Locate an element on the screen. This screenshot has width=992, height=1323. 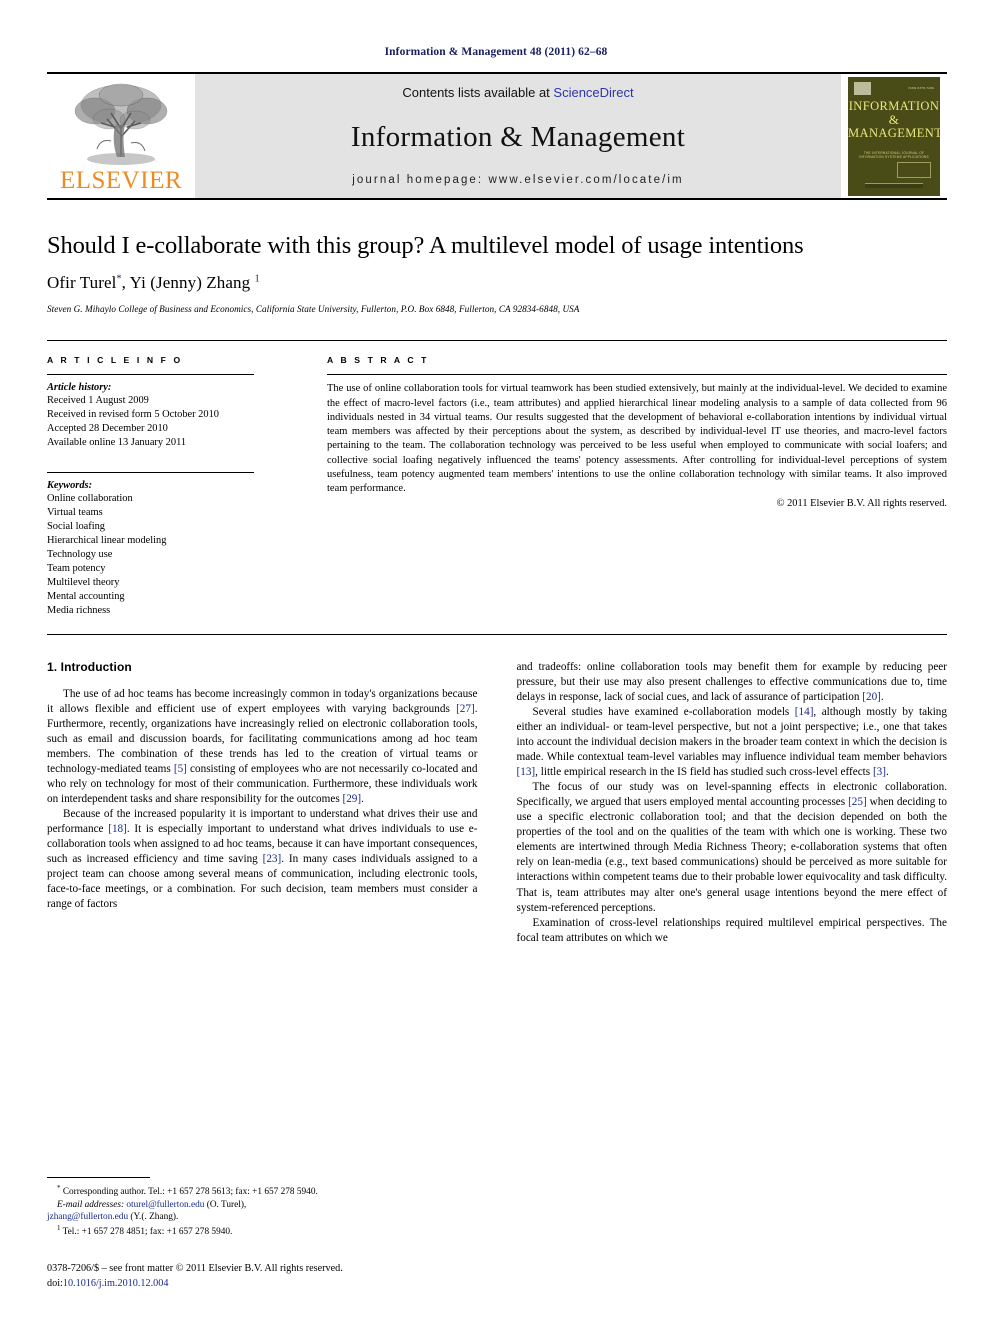
doi-link: 10.1016/j.im.2010.12.004 is located at coordinates (116, 1283).